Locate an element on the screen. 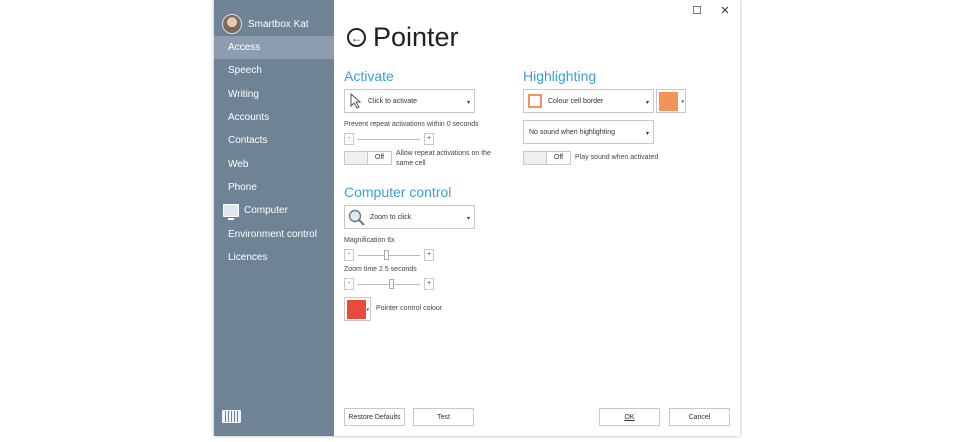  play-sound-toggle: Off is located at coordinates (547, 158).